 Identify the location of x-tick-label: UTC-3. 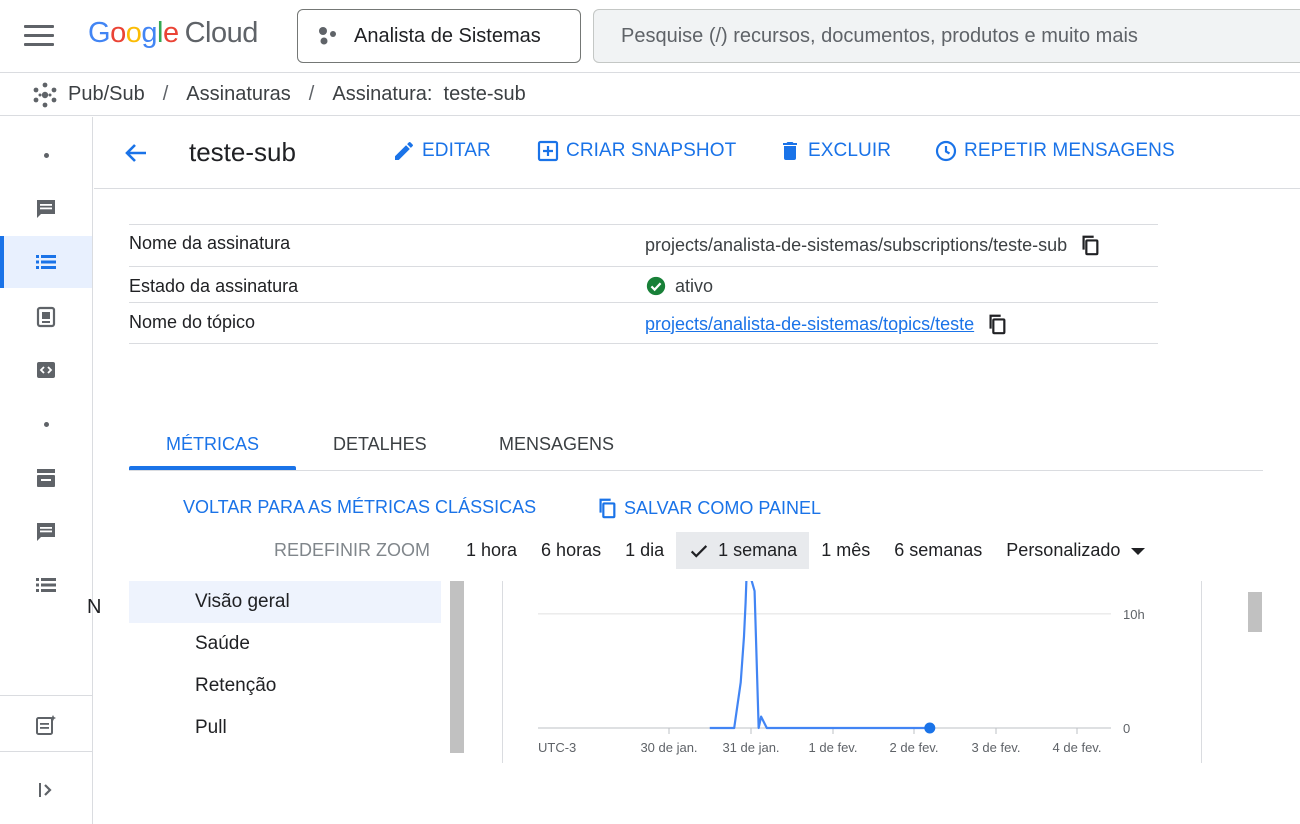
(557, 747).